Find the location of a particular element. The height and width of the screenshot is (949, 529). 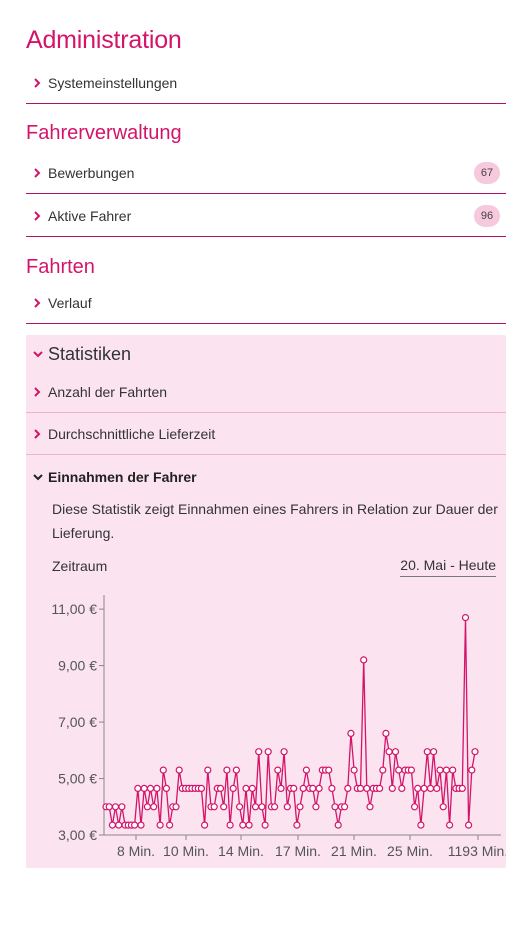

y-tick-label: 5,00 € is located at coordinates (77, 779).